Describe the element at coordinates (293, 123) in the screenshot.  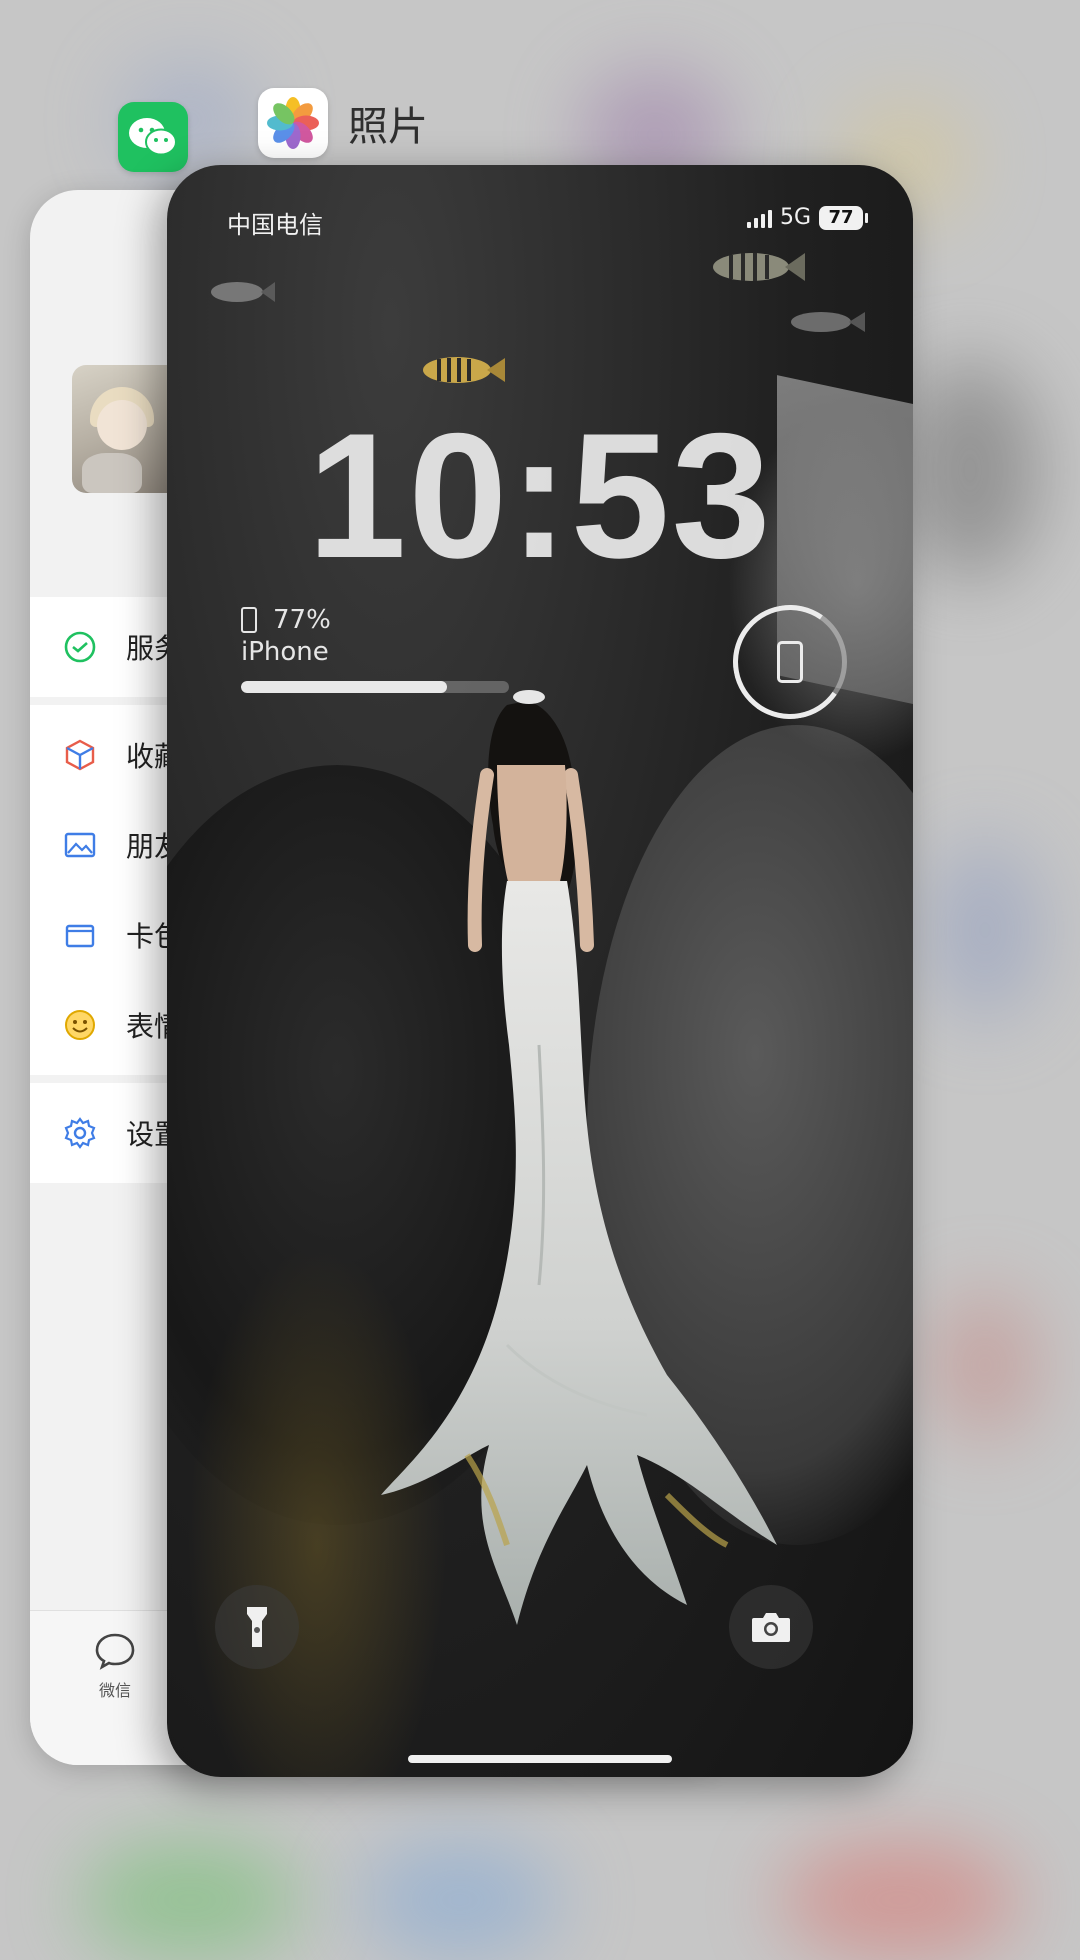
I see `photos-app-icon` at that location.